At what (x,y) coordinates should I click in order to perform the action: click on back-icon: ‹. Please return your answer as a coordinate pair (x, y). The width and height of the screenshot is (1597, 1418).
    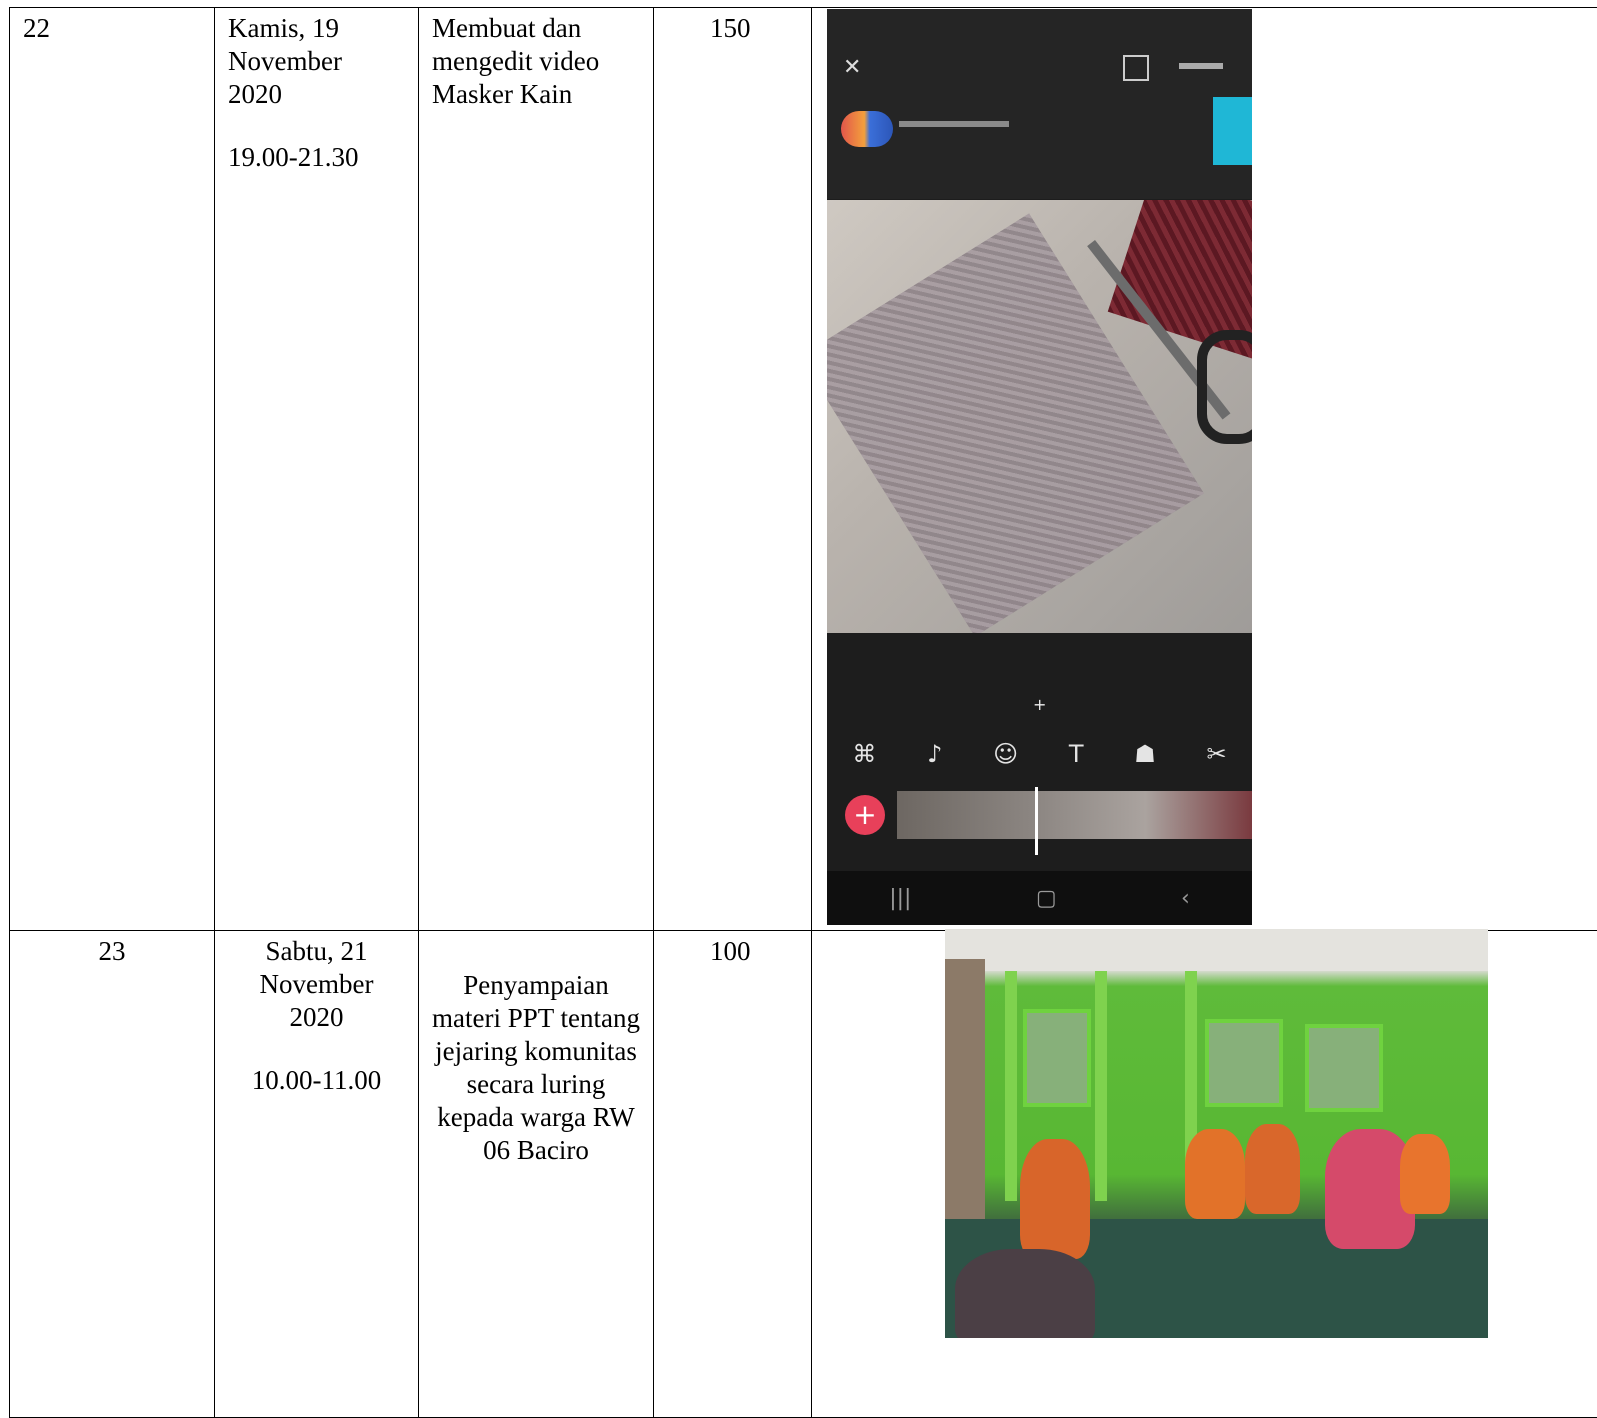
    Looking at the image, I should click on (1185, 898).